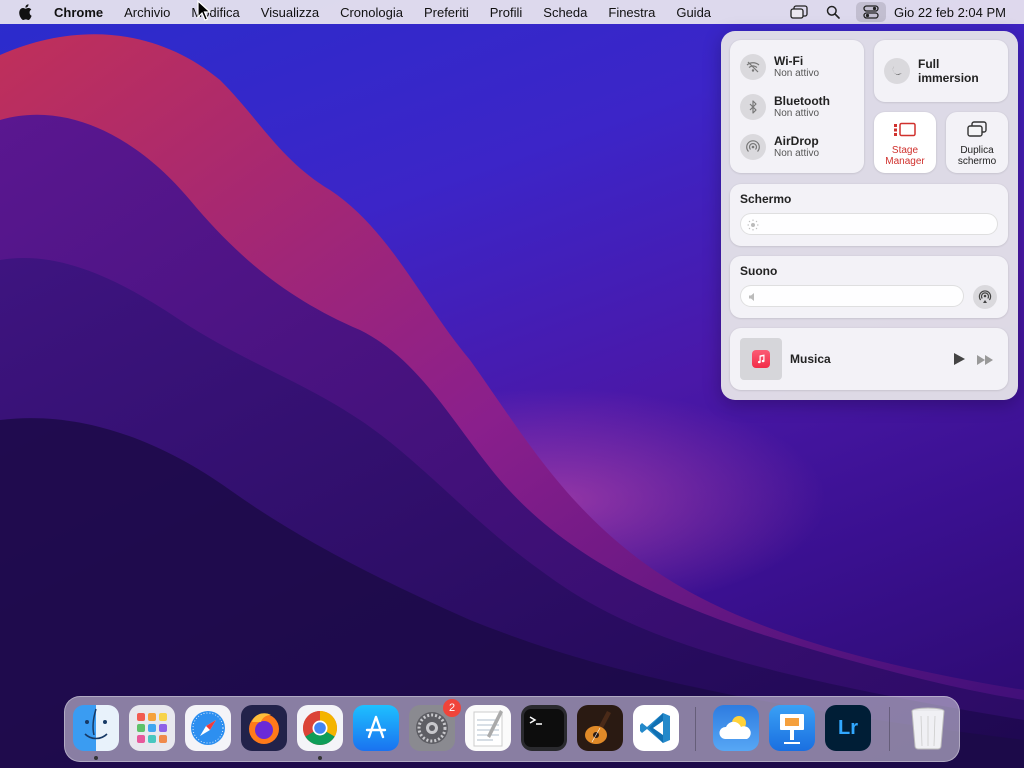  What do you see at coordinates (27, 12) in the screenshot?
I see `apple-menu-icon` at bounding box center [27, 12].